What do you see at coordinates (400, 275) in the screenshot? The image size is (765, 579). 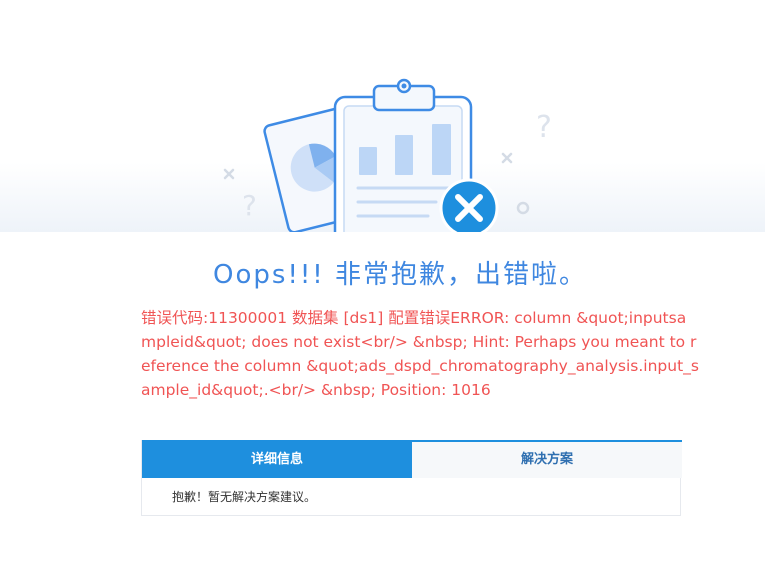 I see `page-title: Oops!!! 非常抱歉，出错啦。` at bounding box center [400, 275].